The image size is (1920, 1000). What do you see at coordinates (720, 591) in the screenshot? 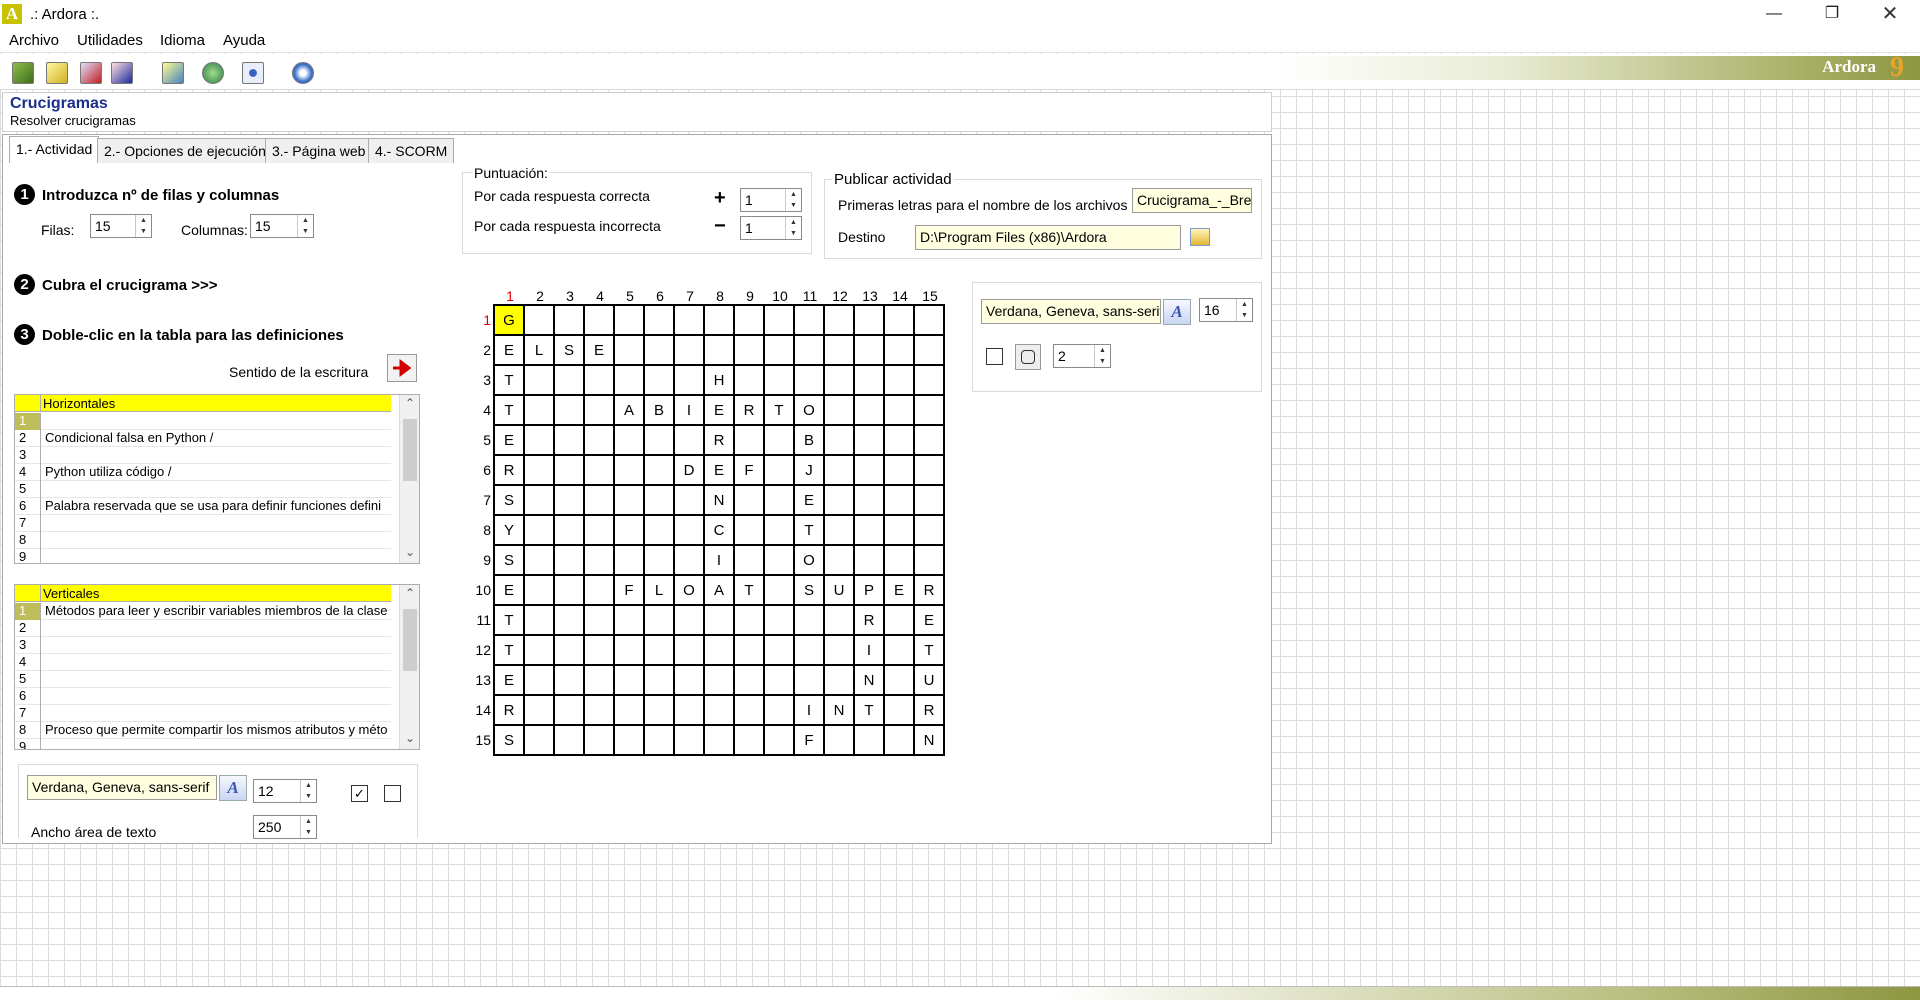
I see `grid-cell: A` at bounding box center [720, 591].